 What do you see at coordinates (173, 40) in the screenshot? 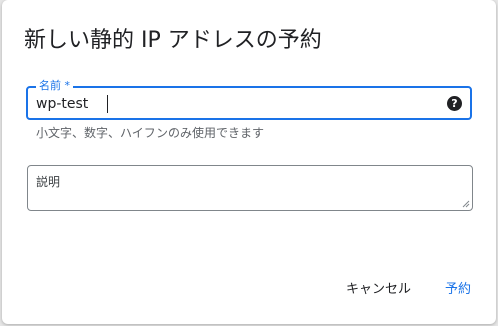
I see `dialog-title: 新しい静的 IP アドレスの予約` at bounding box center [173, 40].